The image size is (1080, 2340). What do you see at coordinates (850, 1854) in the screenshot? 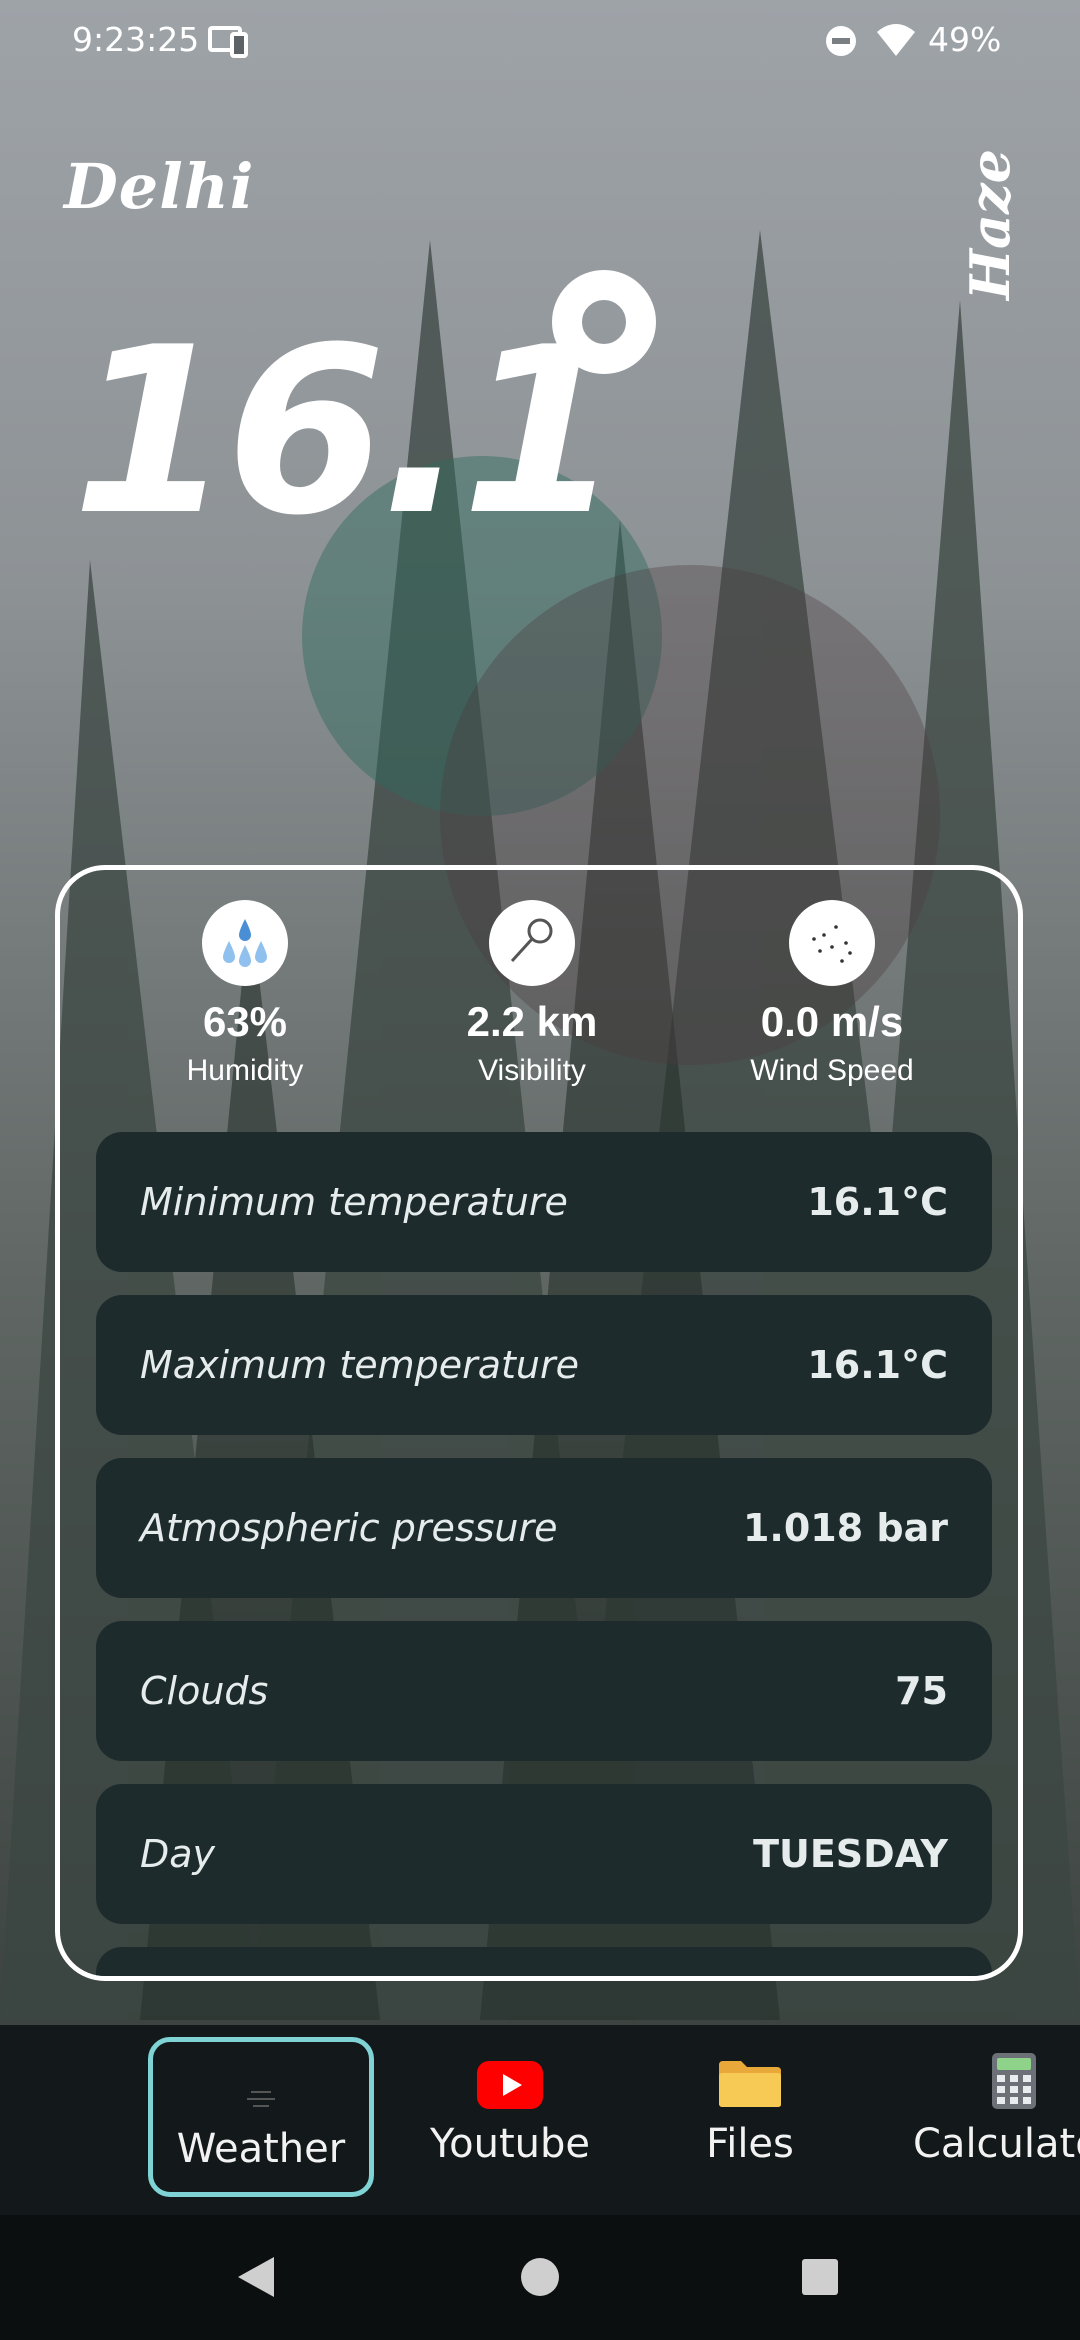
I see `detail-value: TUESDAY` at bounding box center [850, 1854].